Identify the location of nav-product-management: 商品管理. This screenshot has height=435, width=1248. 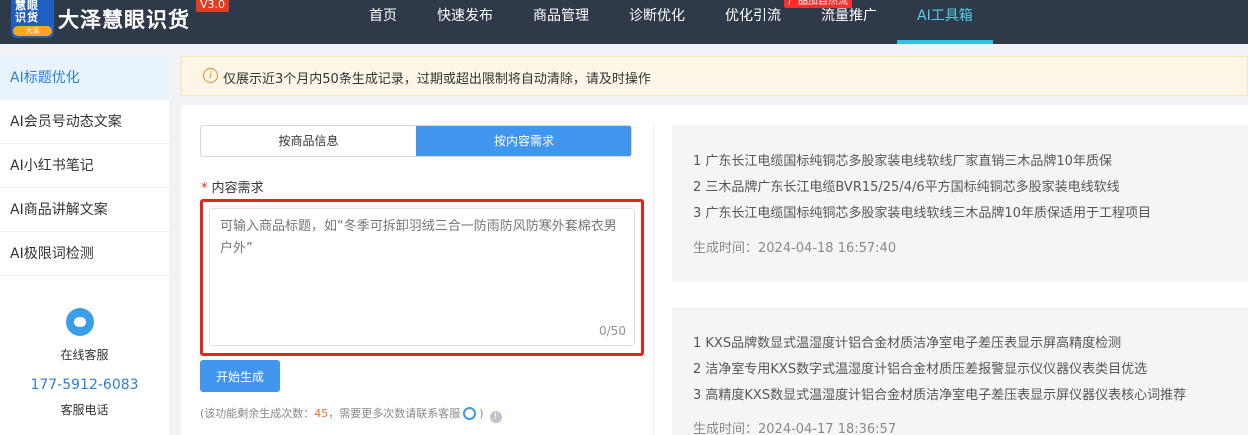
(561, 22).